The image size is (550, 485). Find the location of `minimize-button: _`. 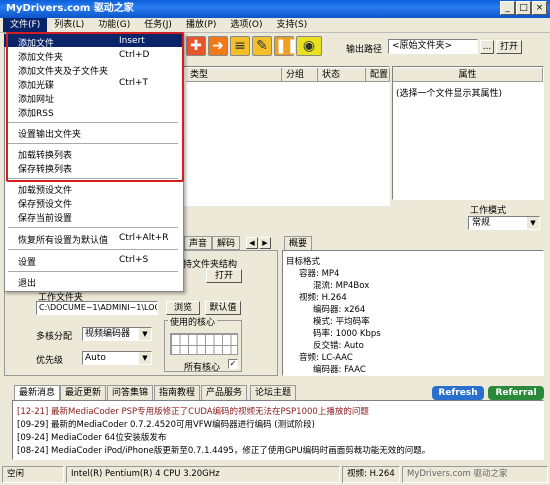

minimize-button: _ is located at coordinates (507, 8).